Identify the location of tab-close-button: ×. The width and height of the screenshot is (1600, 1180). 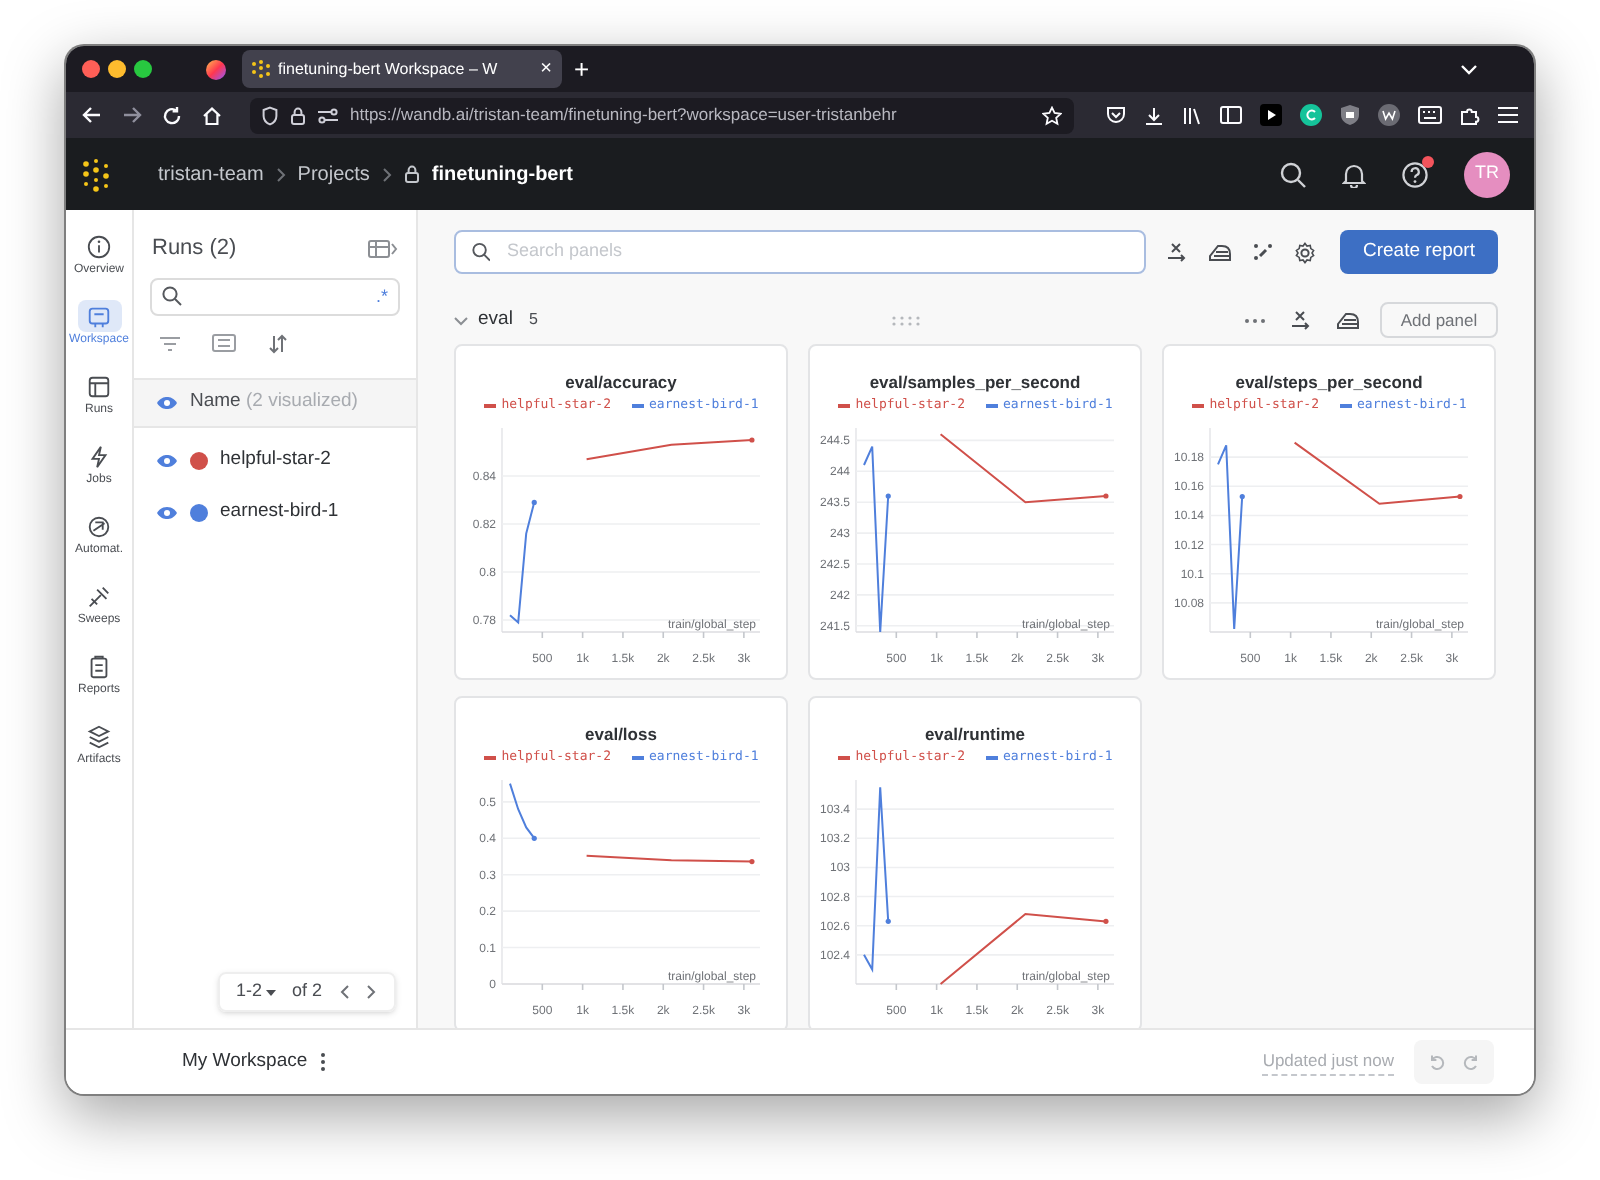
(546, 69).